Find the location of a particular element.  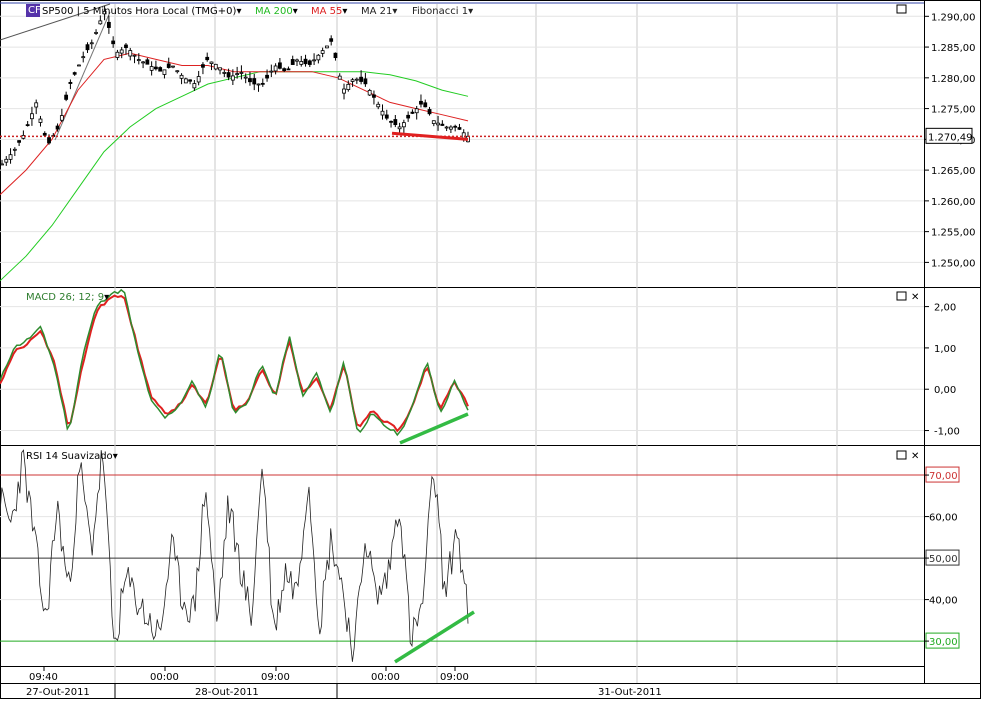

rsi-tick-label: 30,00 is located at coordinates (943, 642).